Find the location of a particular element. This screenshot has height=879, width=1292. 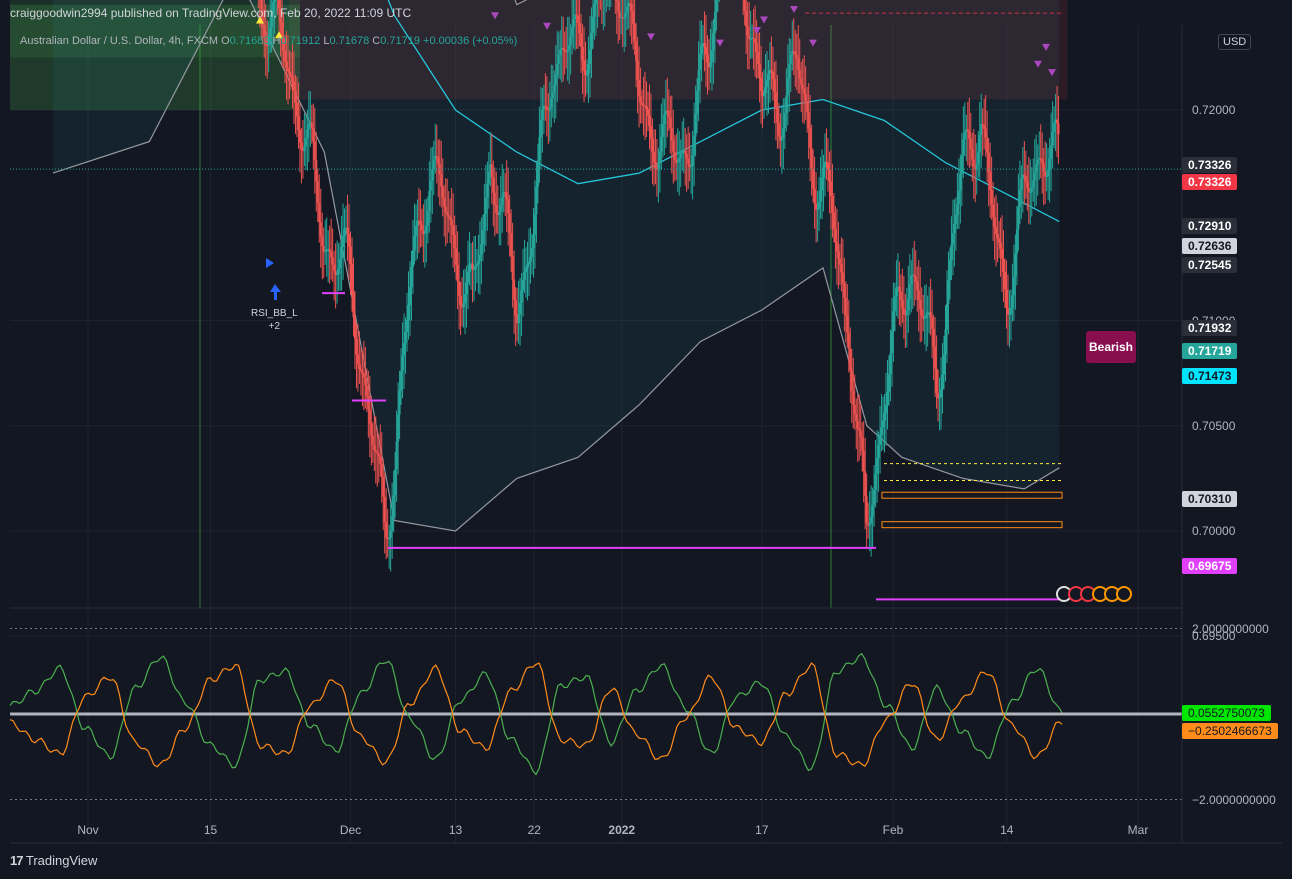

price-label-3: 0.72636 is located at coordinates (1210, 246).